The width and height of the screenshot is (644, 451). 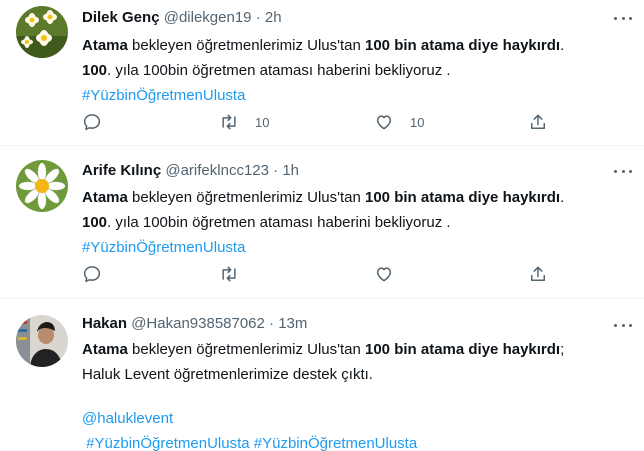 I want to click on retweet-count: 10, so click(x=262, y=122).